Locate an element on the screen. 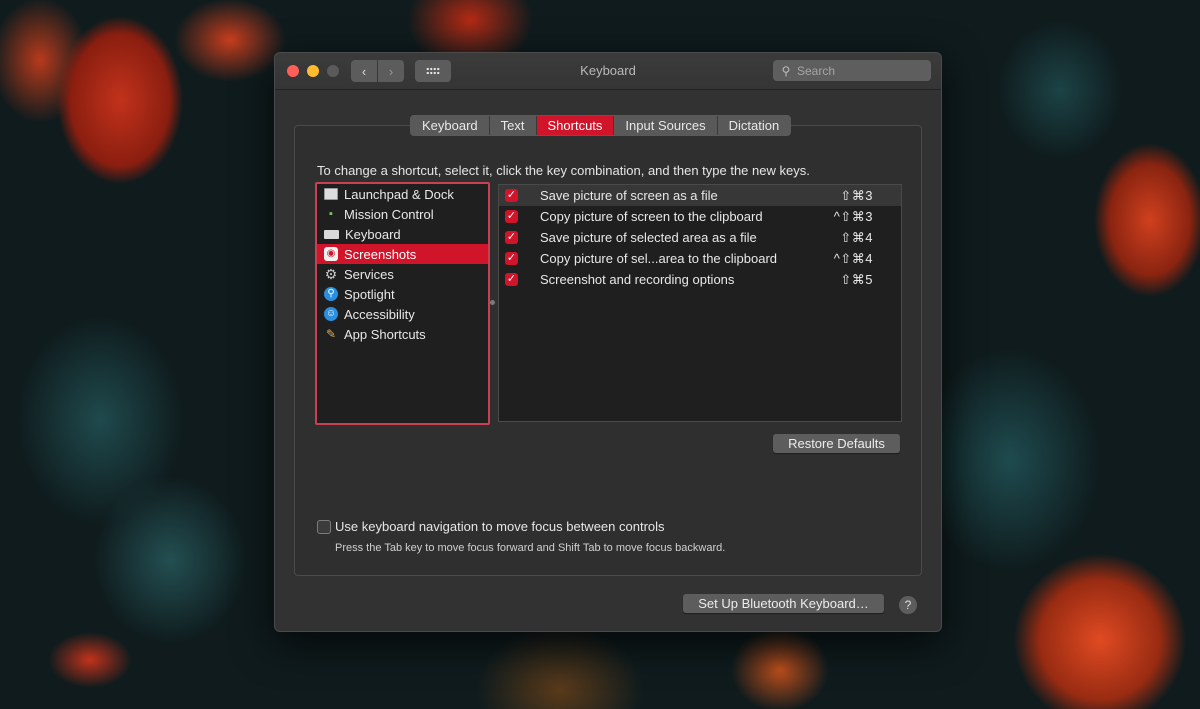  screenshot-icon: ◉ is located at coordinates (331, 254).